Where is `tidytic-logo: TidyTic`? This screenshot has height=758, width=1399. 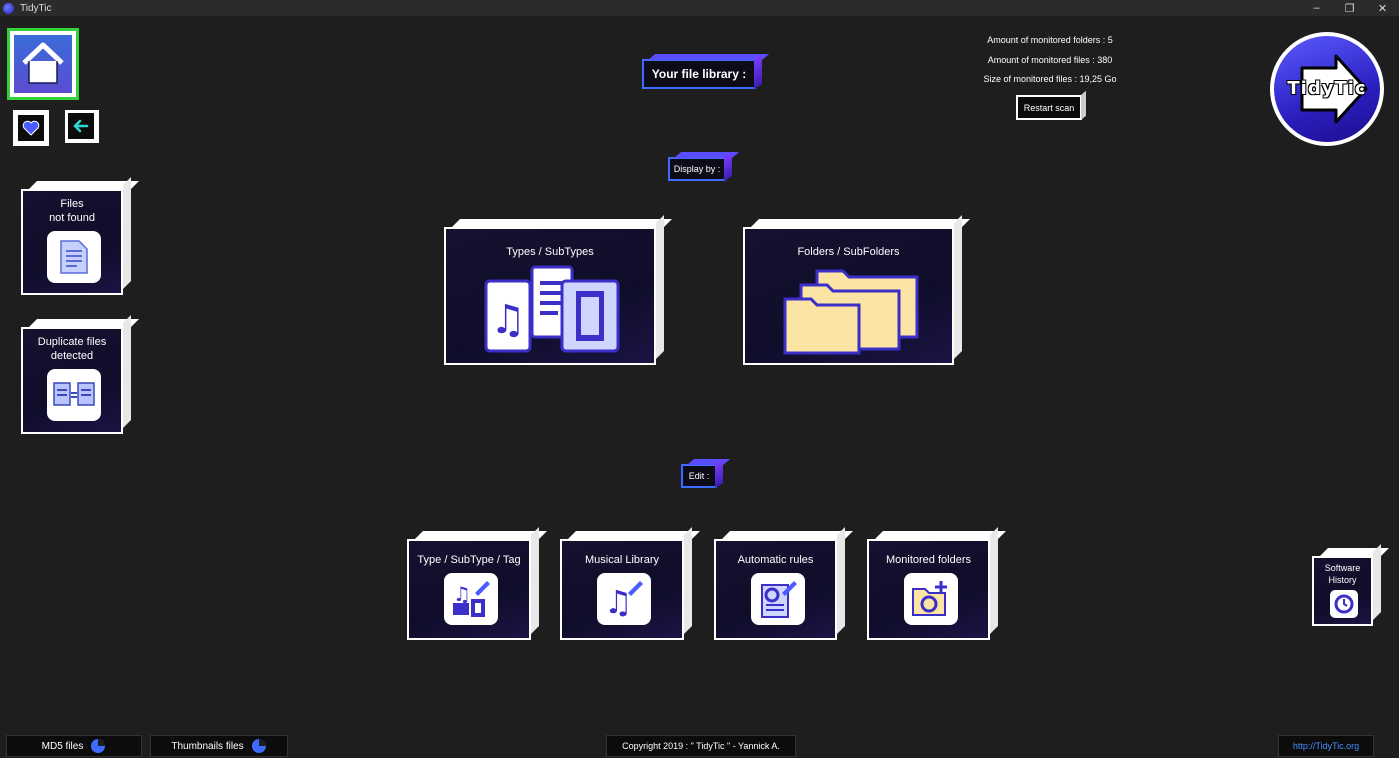 tidytic-logo: TidyTic is located at coordinates (1327, 89).